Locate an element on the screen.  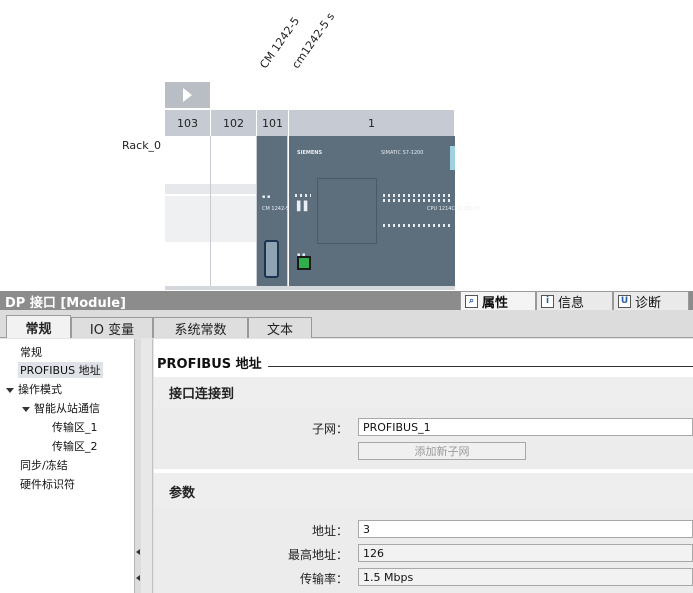
subnet-select: PROFIBUS_1 is located at coordinates (525, 427).